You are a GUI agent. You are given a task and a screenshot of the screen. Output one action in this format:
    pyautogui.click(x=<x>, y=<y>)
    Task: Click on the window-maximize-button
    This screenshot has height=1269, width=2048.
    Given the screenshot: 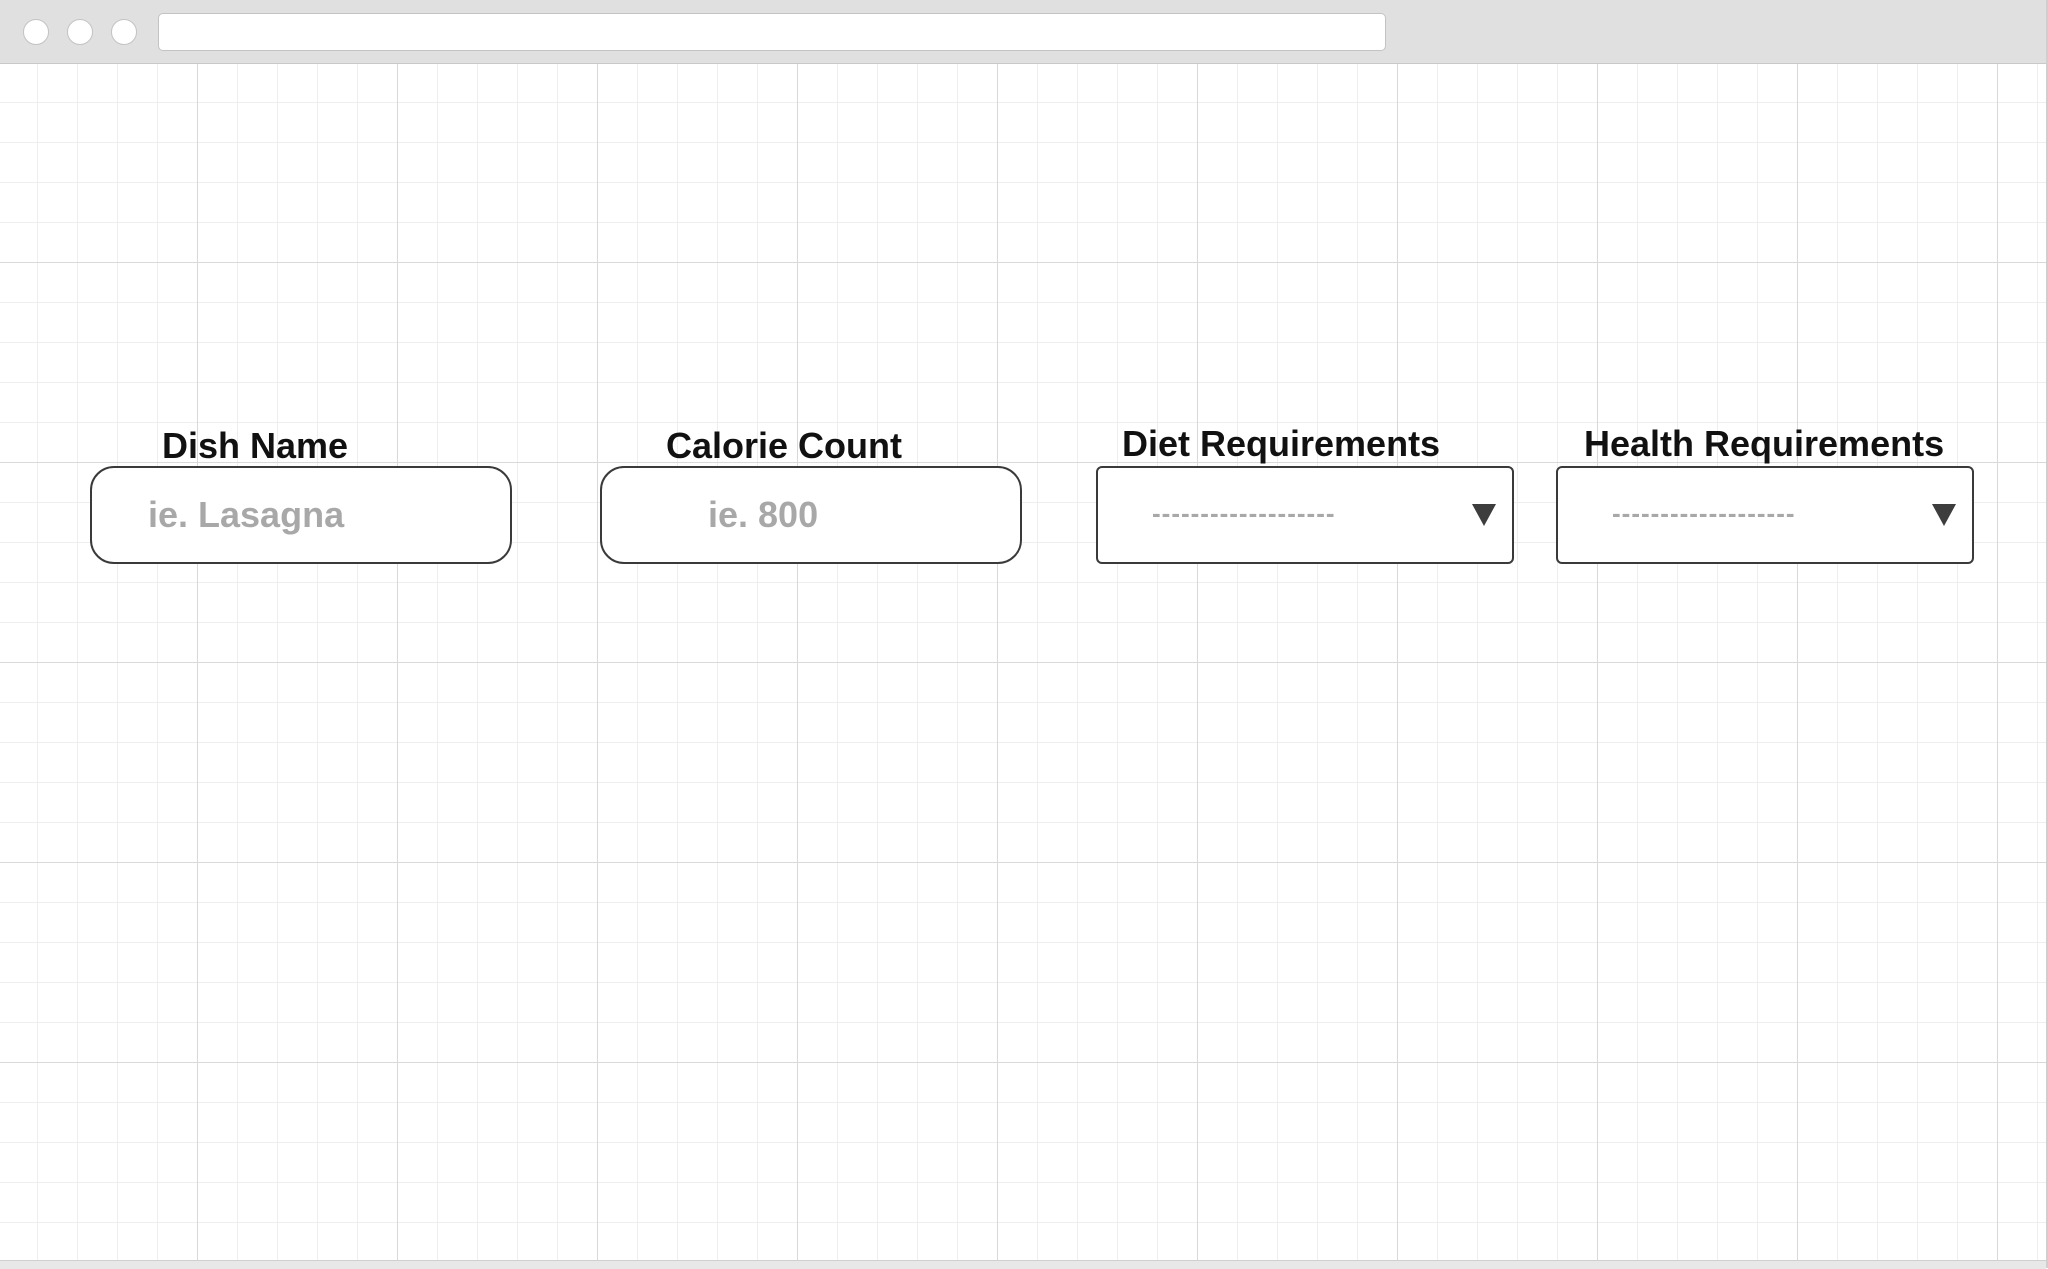 What is the action you would take?
    pyautogui.click(x=124, y=32)
    